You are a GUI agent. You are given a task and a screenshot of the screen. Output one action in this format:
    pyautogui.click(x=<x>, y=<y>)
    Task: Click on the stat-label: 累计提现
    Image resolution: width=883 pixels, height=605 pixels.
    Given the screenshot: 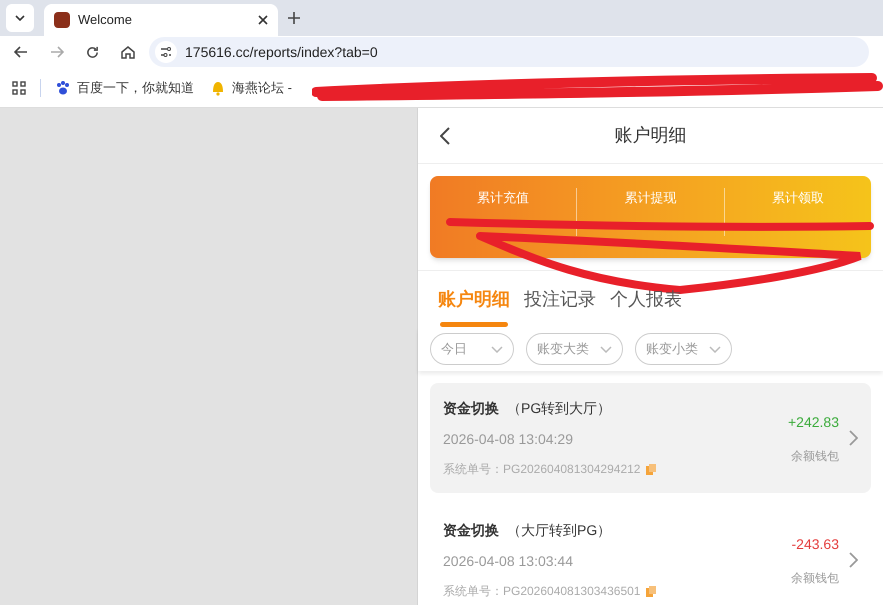 What is the action you would take?
    pyautogui.click(x=650, y=198)
    